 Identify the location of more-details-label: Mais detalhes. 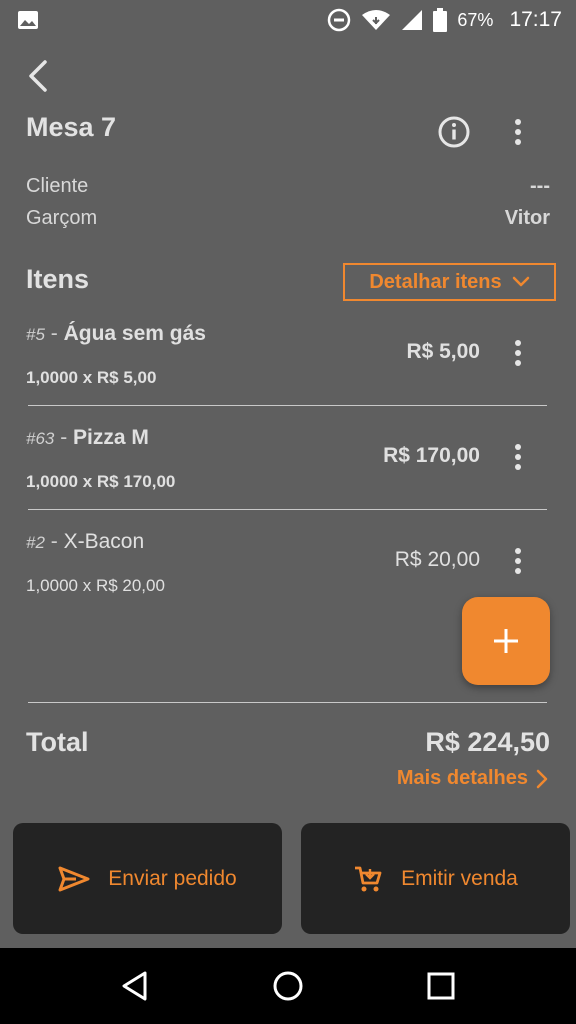
(462, 778).